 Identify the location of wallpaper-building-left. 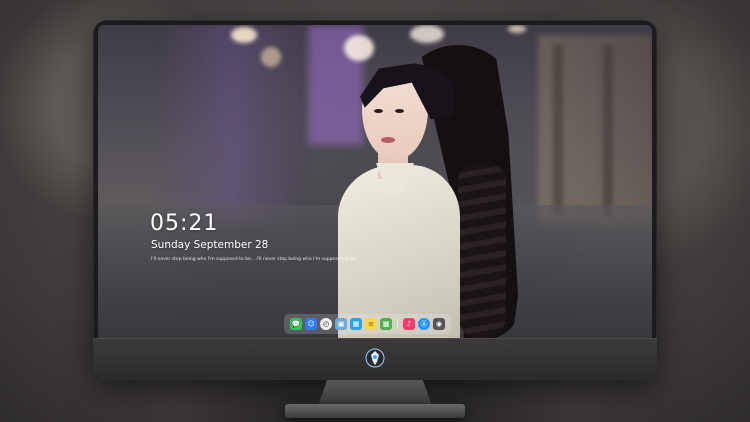
(233, 125).